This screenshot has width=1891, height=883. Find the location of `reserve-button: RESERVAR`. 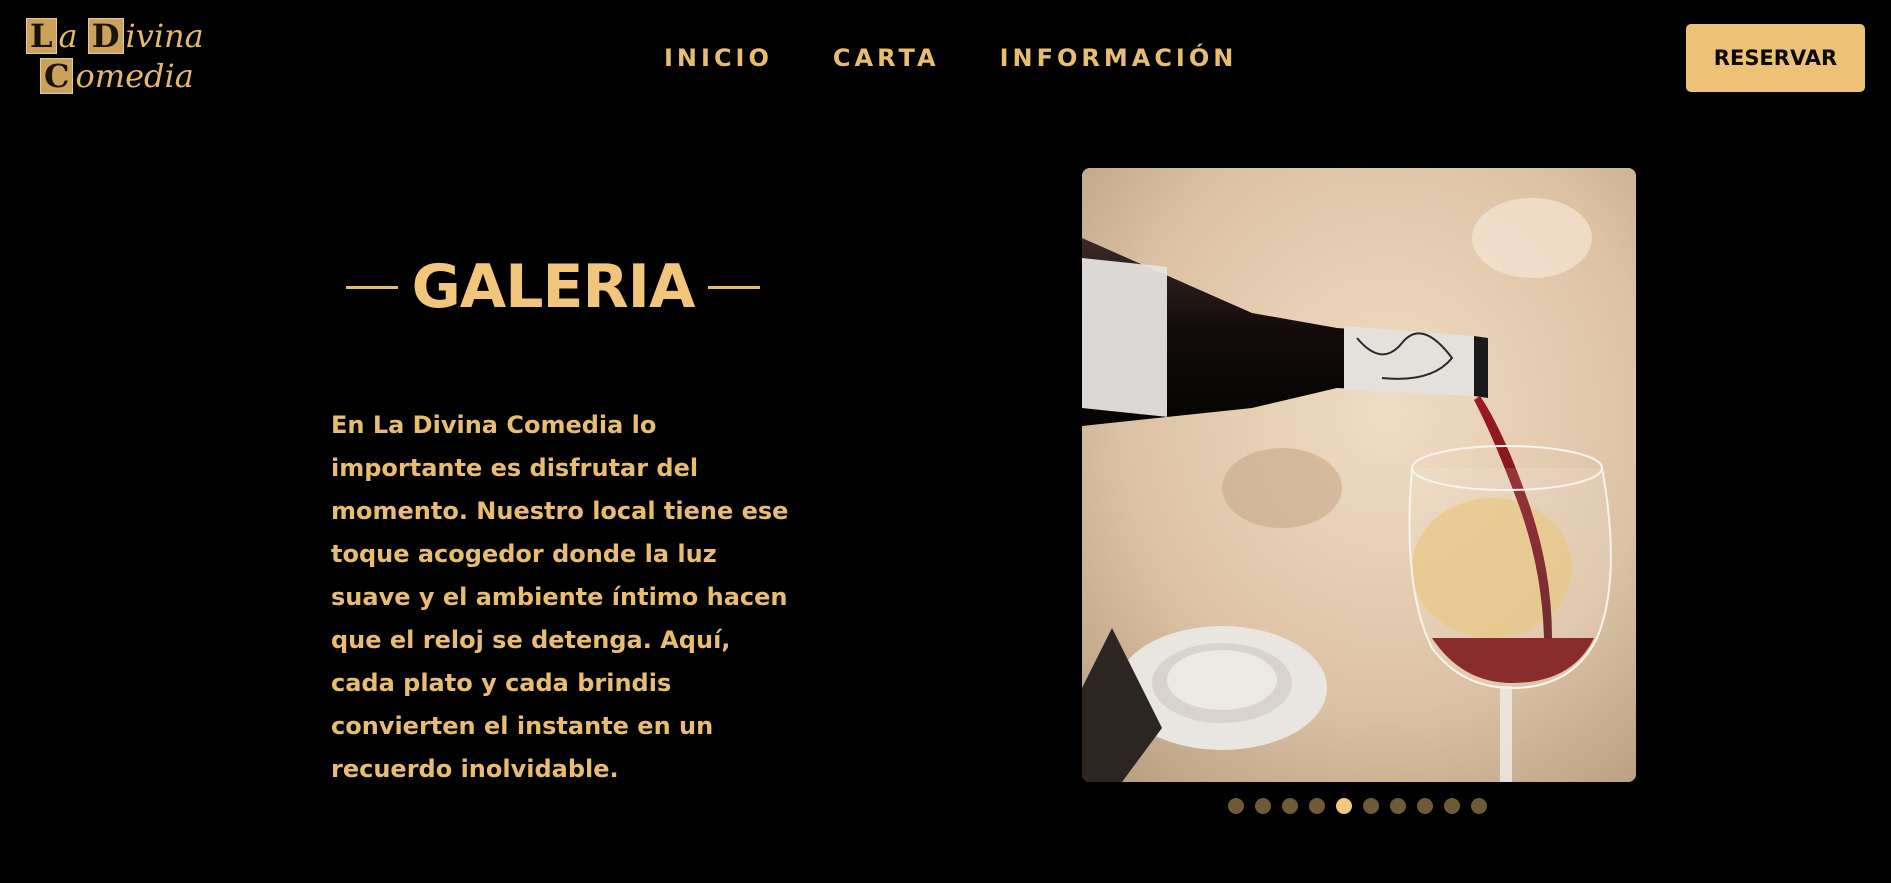

reserve-button: RESERVAR is located at coordinates (1775, 58).